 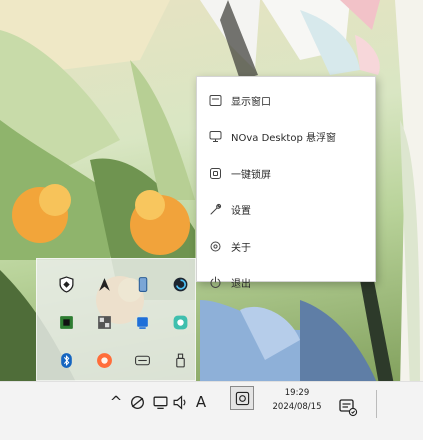 What do you see at coordinates (376, 404) in the screenshot?
I see `show-desktop-button` at bounding box center [376, 404].